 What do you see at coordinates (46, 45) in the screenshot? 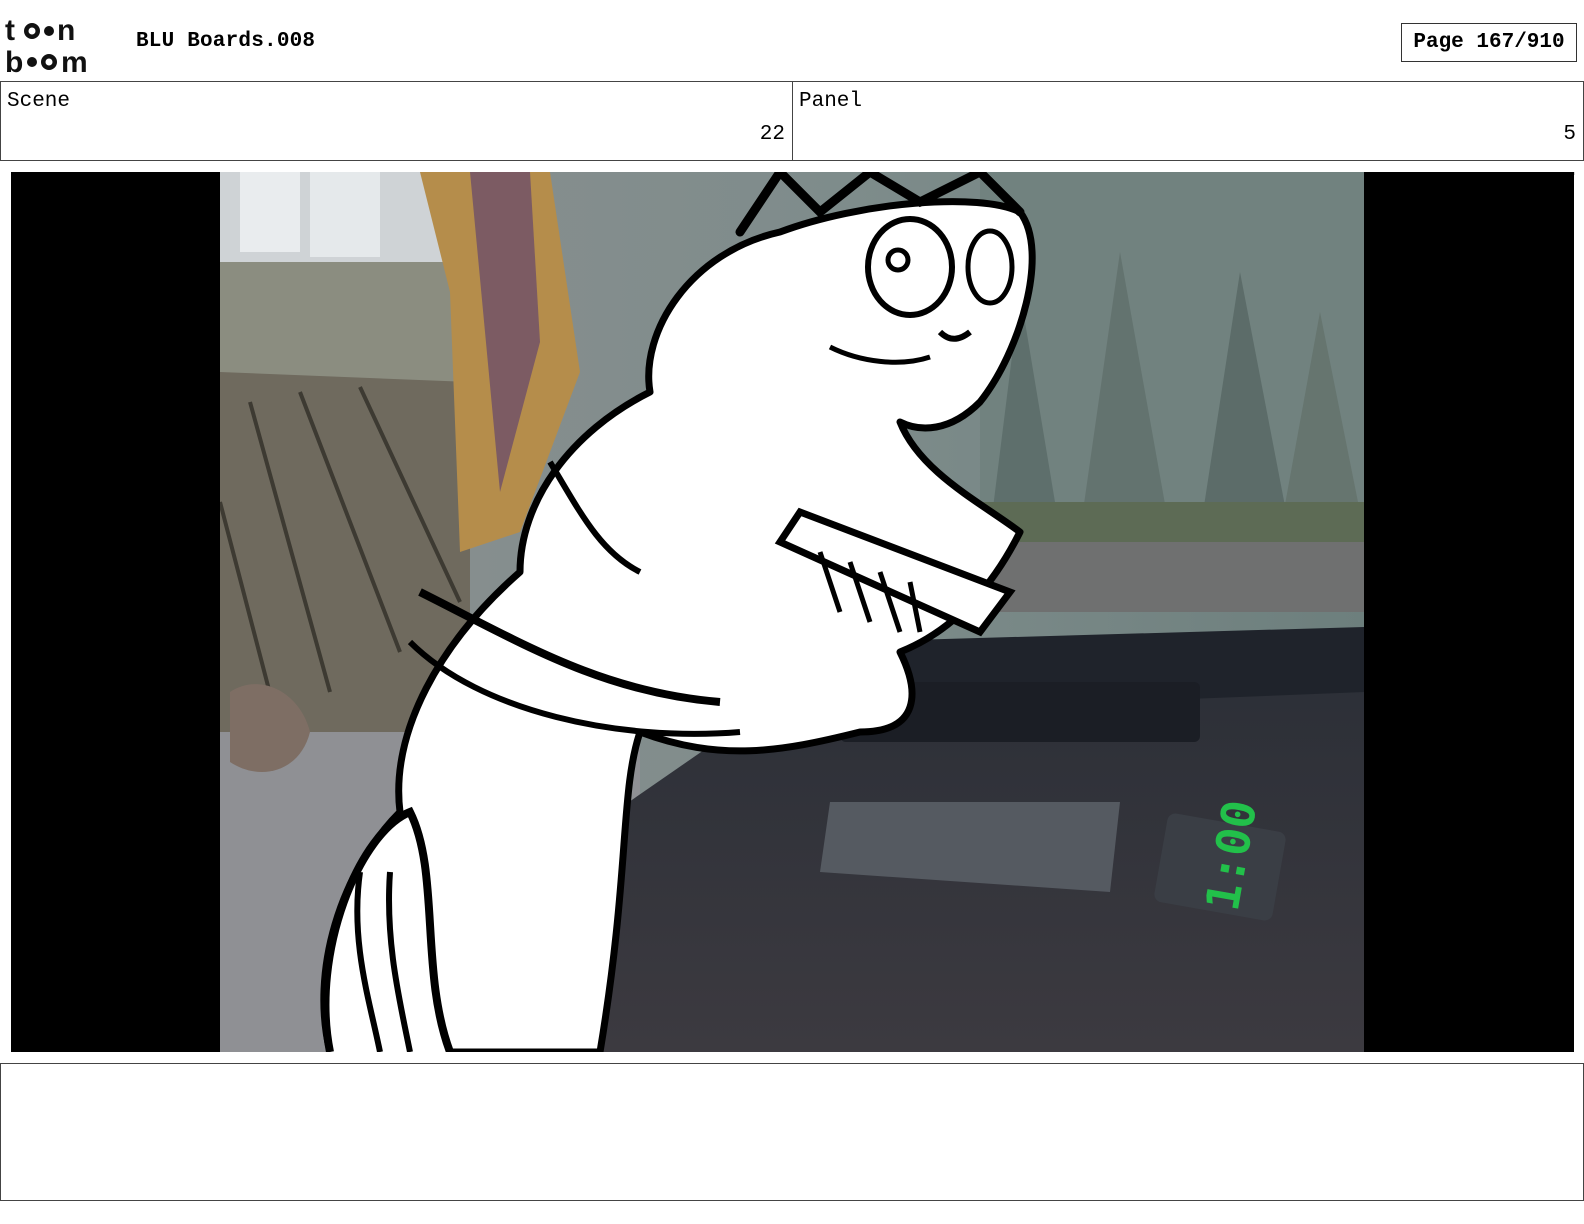
I see `toon-boom-logo: t n b m` at bounding box center [46, 45].